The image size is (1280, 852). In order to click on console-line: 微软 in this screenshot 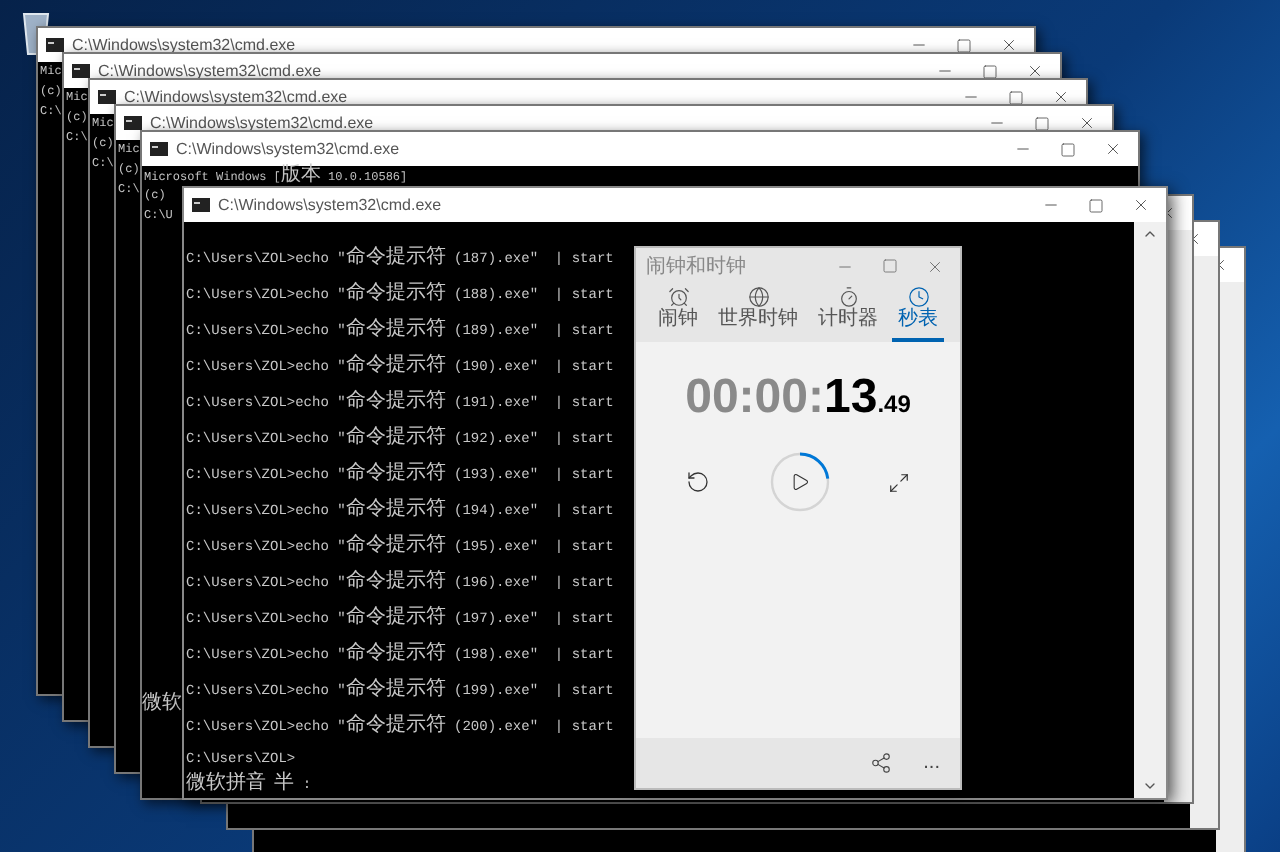, I will do `click(162, 704)`.